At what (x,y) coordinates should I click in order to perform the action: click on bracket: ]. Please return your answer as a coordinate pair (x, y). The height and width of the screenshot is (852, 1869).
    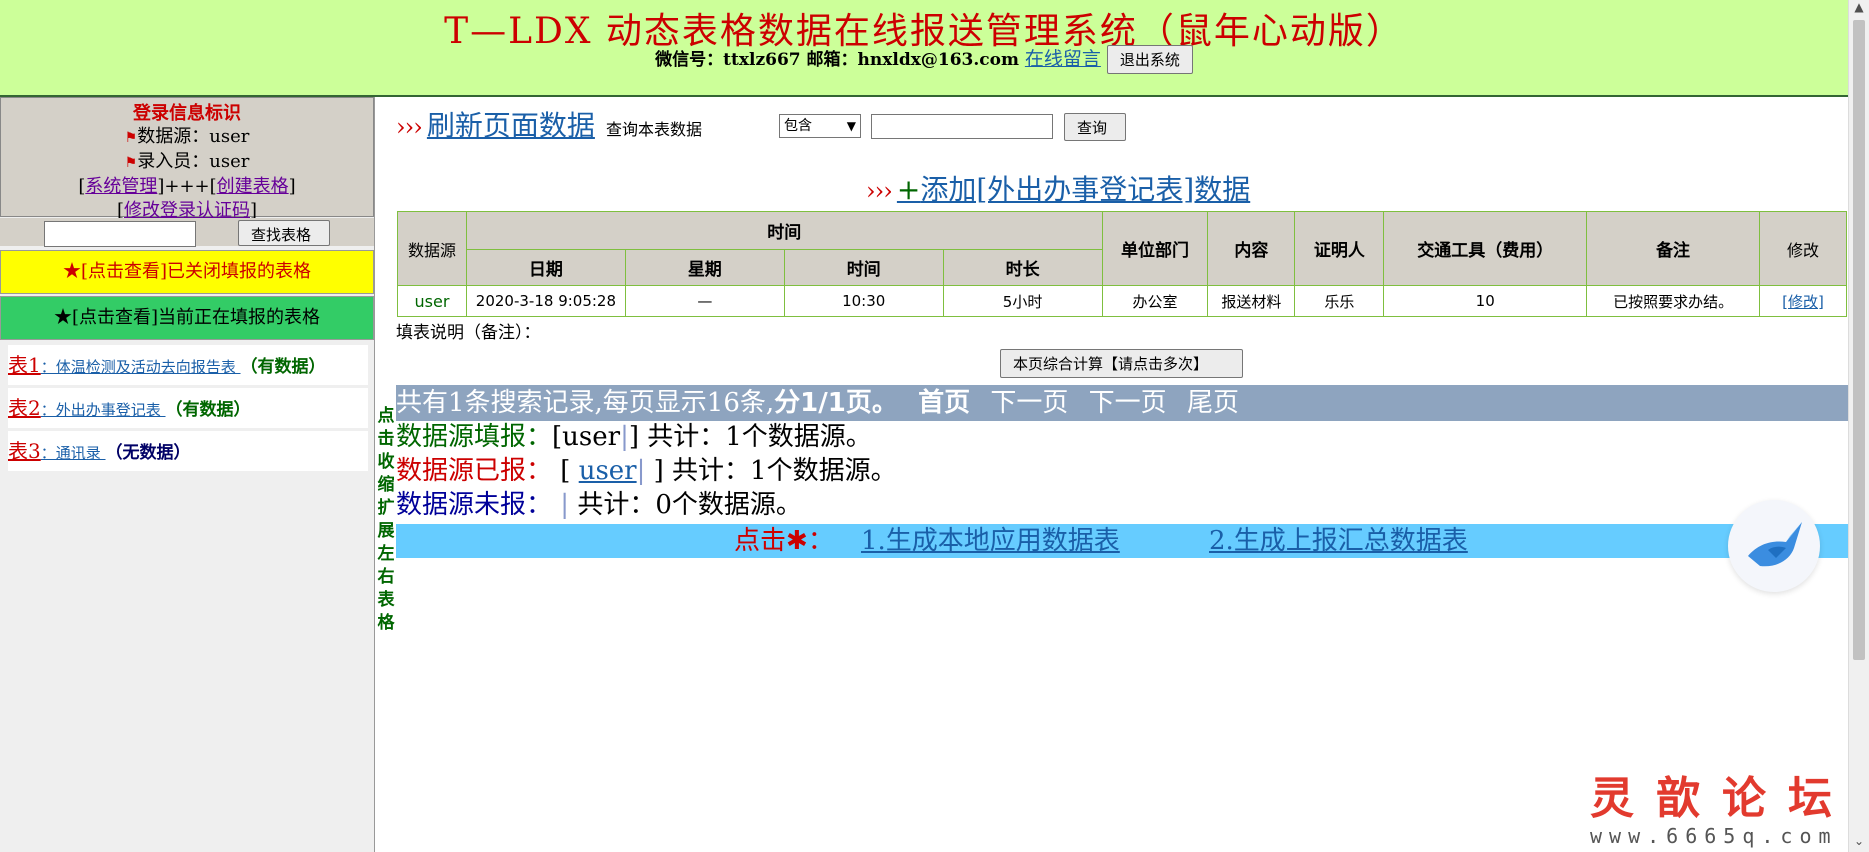
    Looking at the image, I should click on (292, 186).